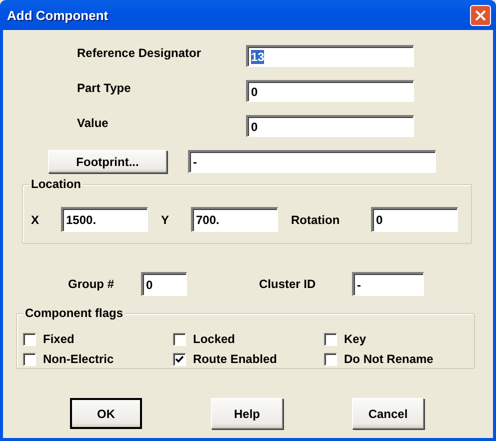  What do you see at coordinates (214, 339) in the screenshot?
I see `checkbox-label: Locked` at bounding box center [214, 339].